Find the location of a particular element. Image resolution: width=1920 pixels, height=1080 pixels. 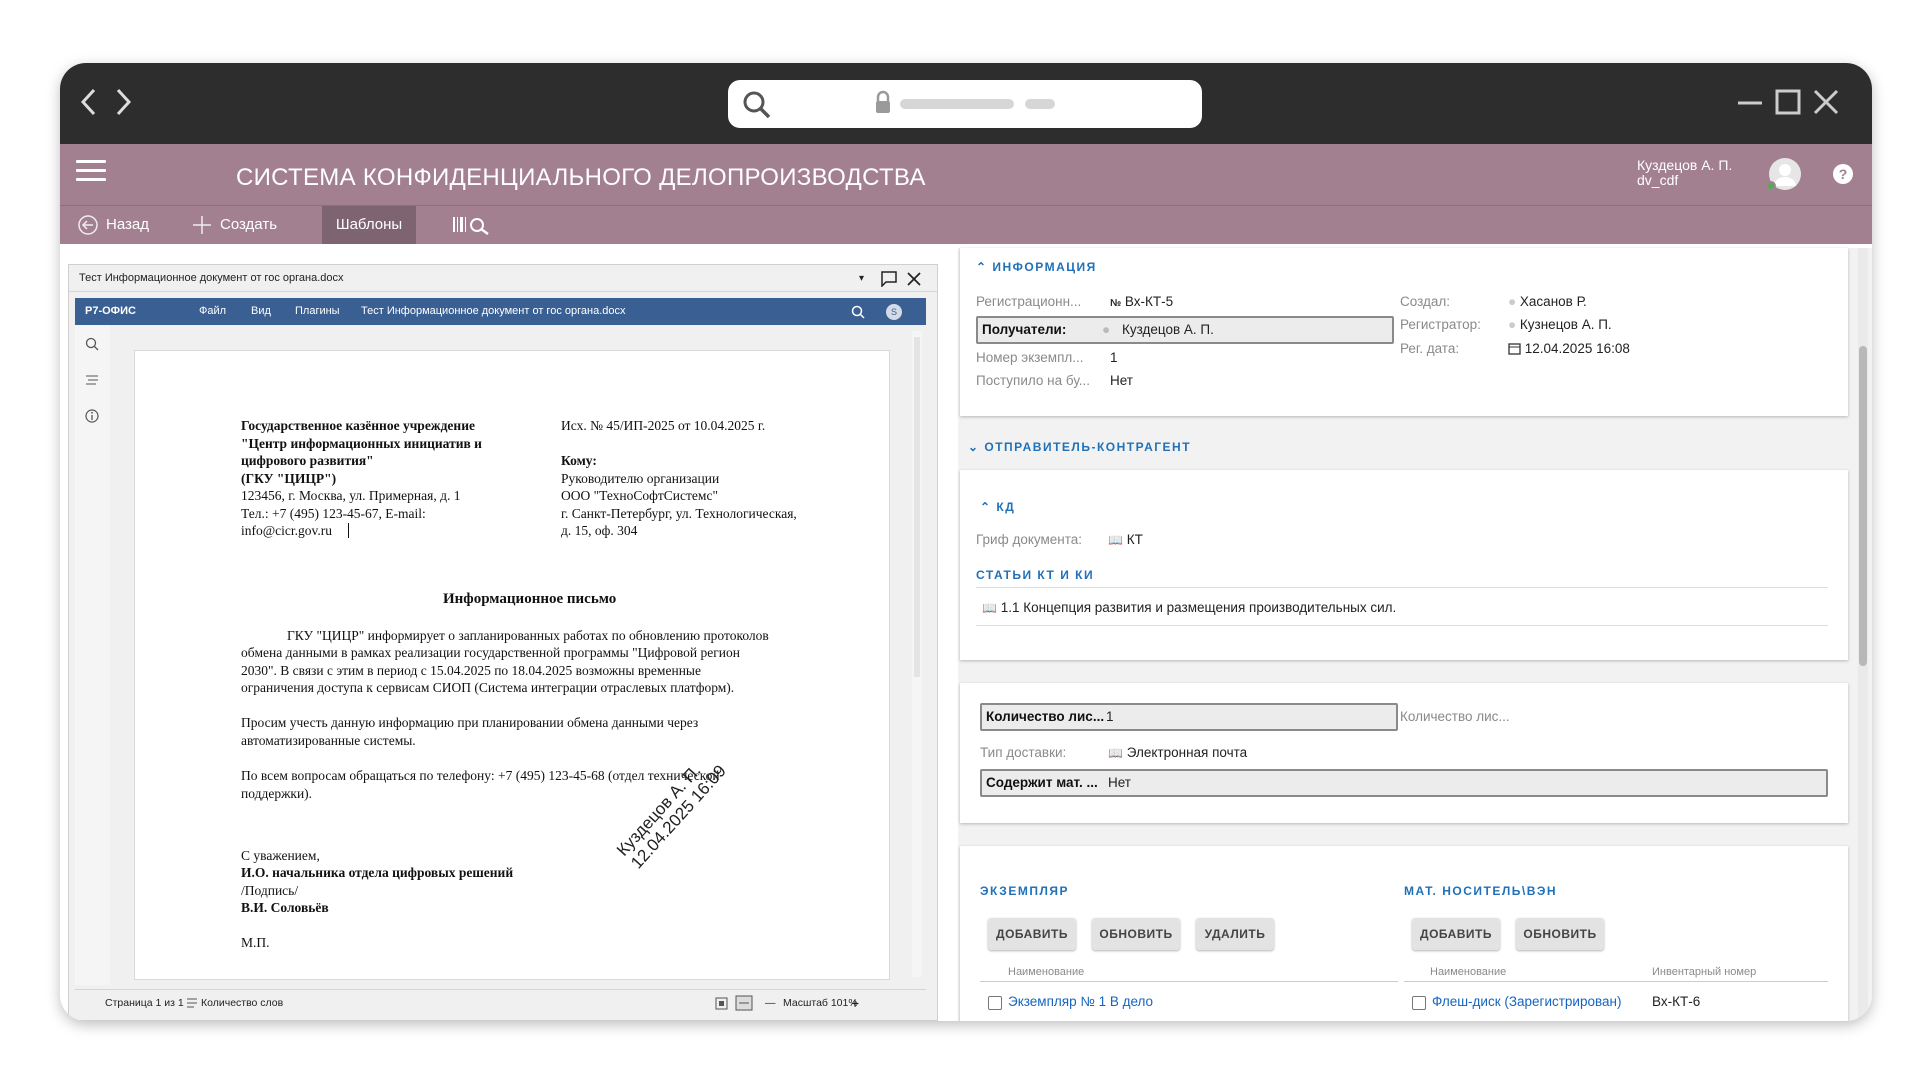

back-button: Назад is located at coordinates (117, 225).